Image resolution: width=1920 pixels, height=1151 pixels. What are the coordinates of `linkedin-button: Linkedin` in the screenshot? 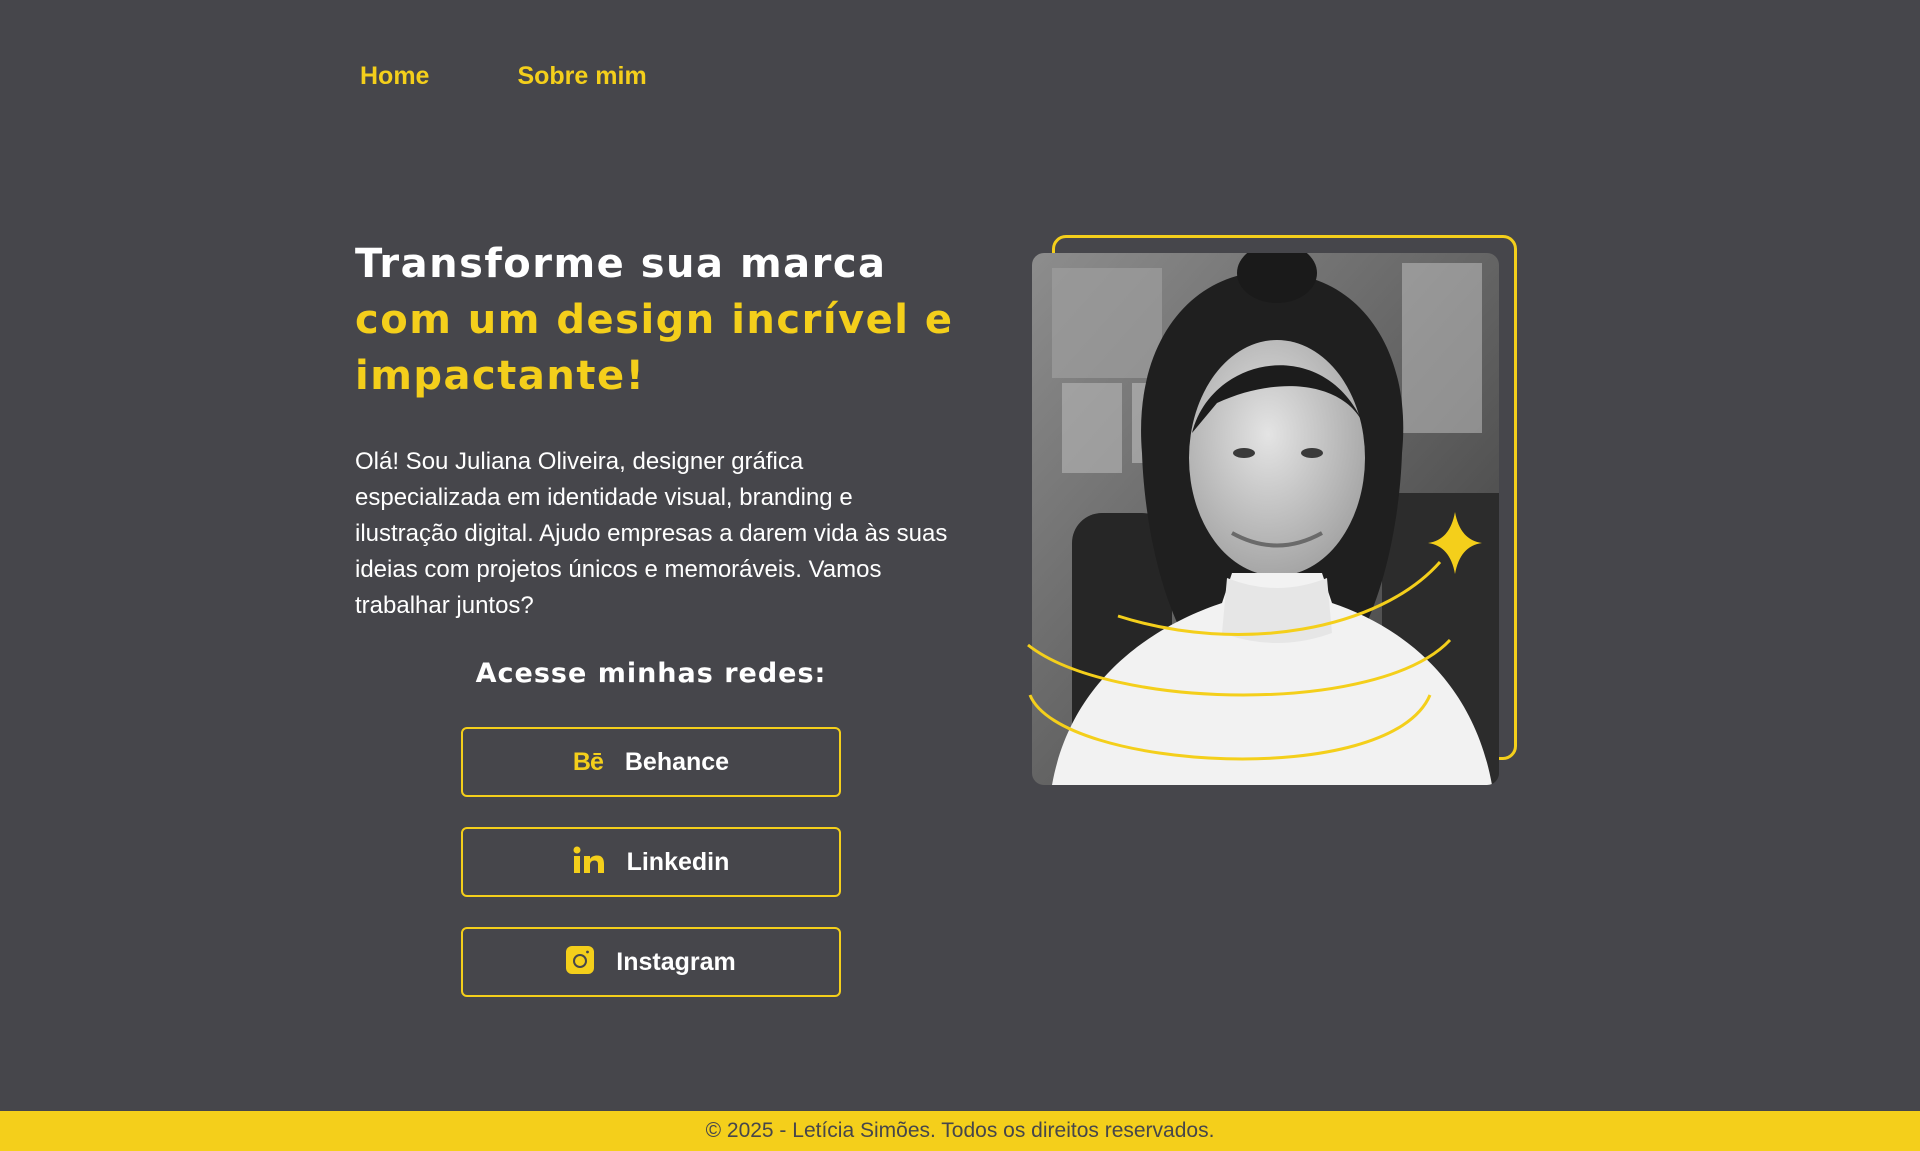 It's located at (651, 862).